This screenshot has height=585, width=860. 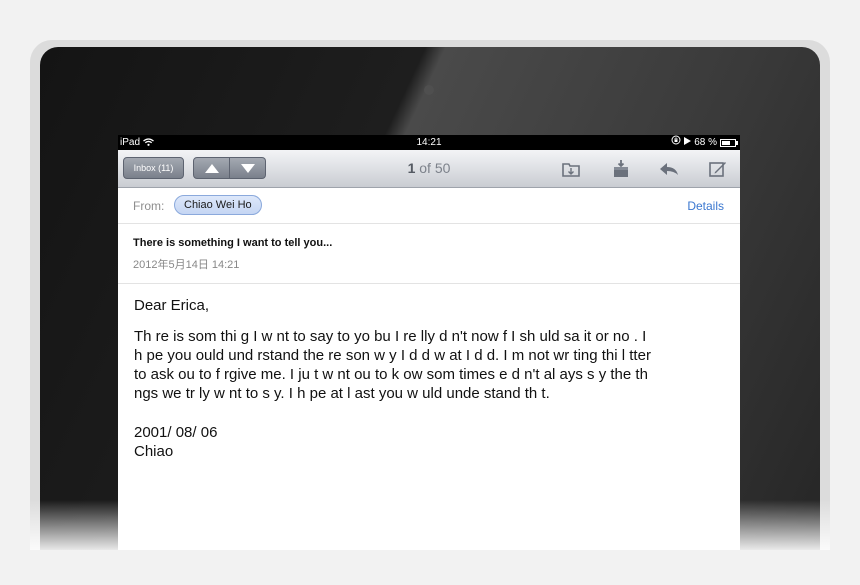 I want to click on sender-chip: Chiao Wei Ho, so click(x=218, y=205).